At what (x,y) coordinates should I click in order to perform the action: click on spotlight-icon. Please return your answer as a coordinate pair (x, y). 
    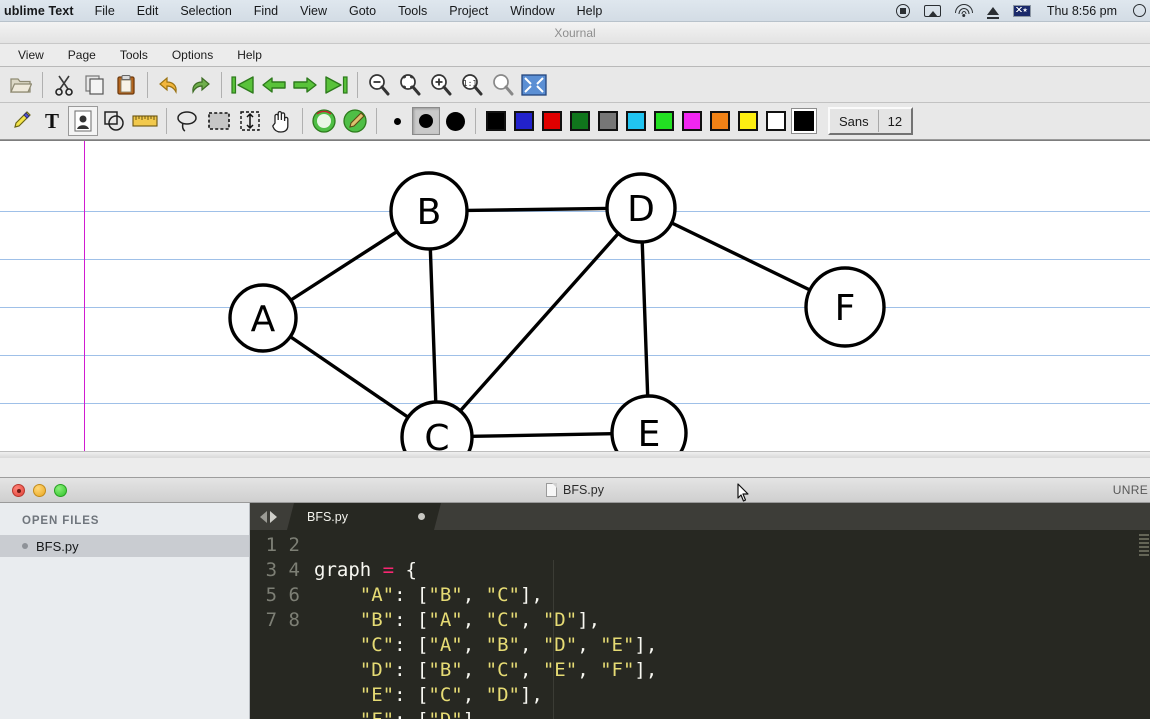
    Looking at the image, I should click on (1139, 10).